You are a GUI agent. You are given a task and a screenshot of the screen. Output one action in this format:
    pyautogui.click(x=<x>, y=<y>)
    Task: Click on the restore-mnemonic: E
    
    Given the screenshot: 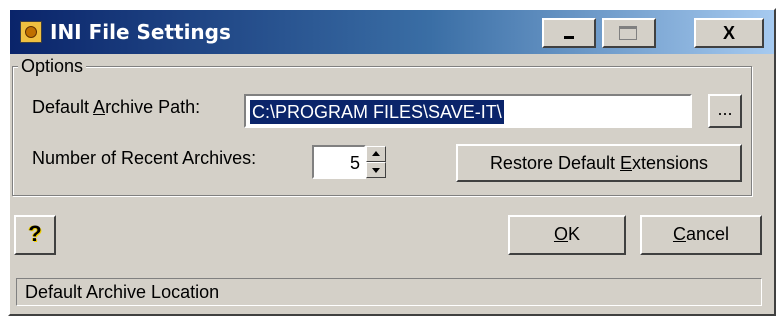 What is the action you would take?
    pyautogui.click(x=626, y=163)
    